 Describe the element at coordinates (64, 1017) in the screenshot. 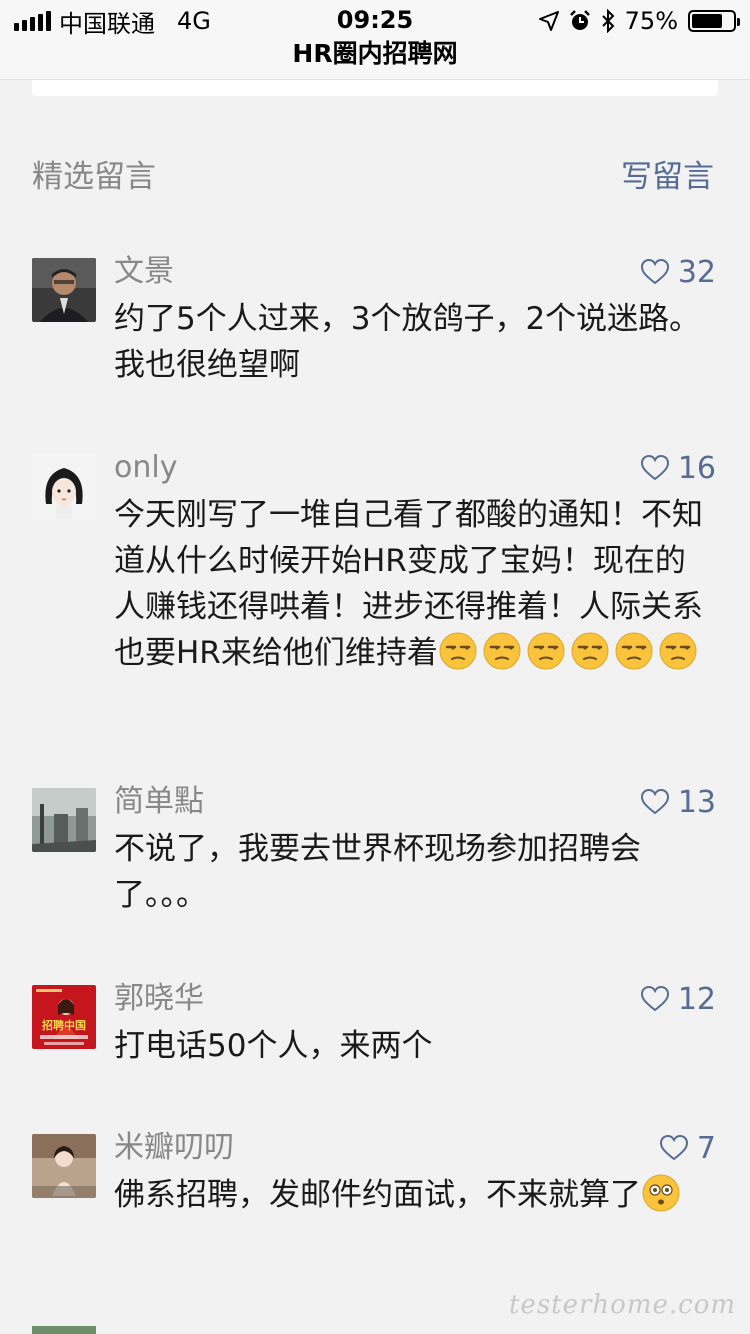

I see `avatar: 招聘中国` at that location.